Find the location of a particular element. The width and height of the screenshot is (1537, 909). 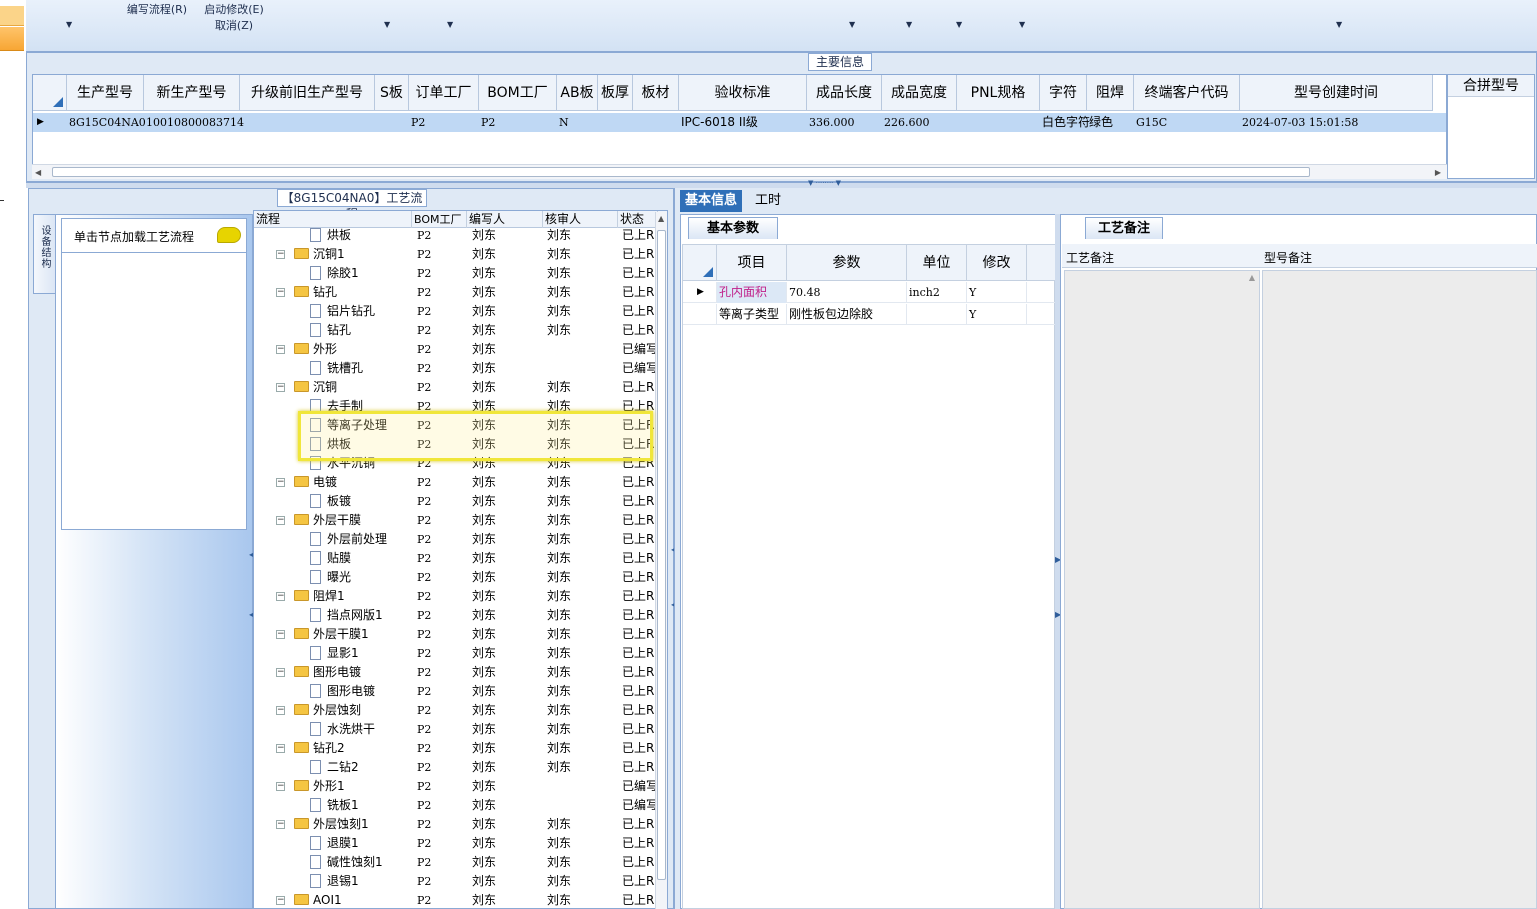

tree-leaf-node: 铣板1 P2 刘东 已编写 is located at coordinates (456, 805).